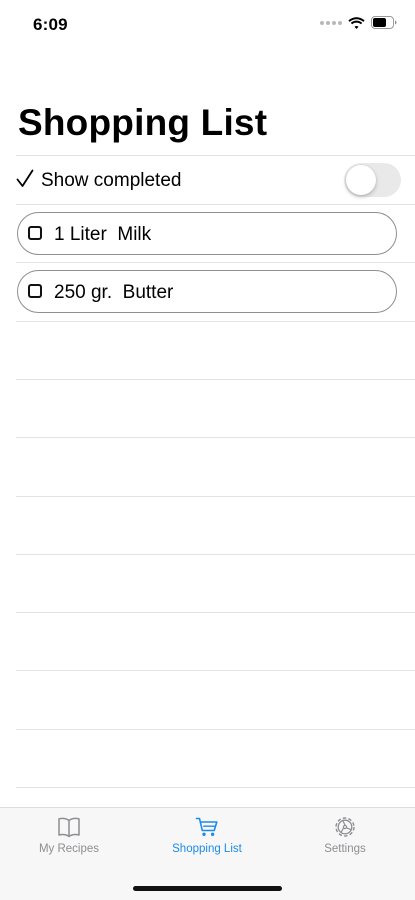  What do you see at coordinates (207, 233) in the screenshot?
I see `shopping-item: 1 Liter Milk` at bounding box center [207, 233].